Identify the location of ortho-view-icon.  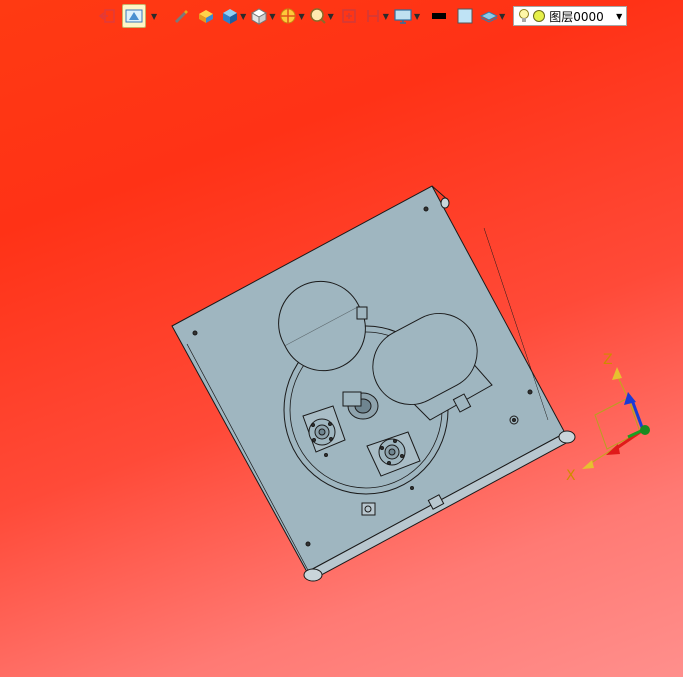
(373, 16).